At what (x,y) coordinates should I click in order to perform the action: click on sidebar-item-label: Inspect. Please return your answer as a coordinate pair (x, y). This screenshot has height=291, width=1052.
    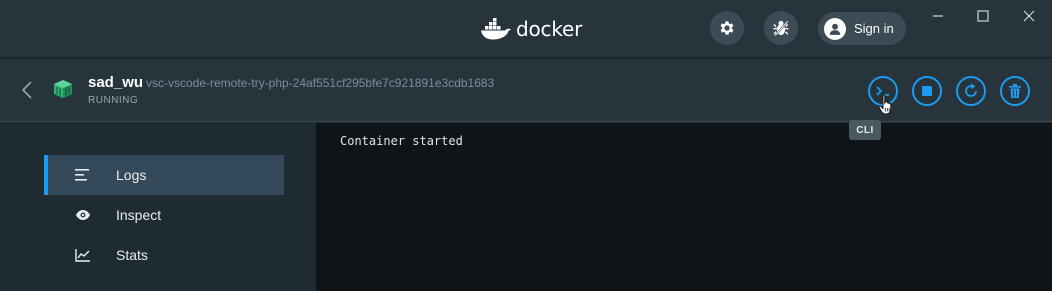
    Looking at the image, I should click on (139, 215).